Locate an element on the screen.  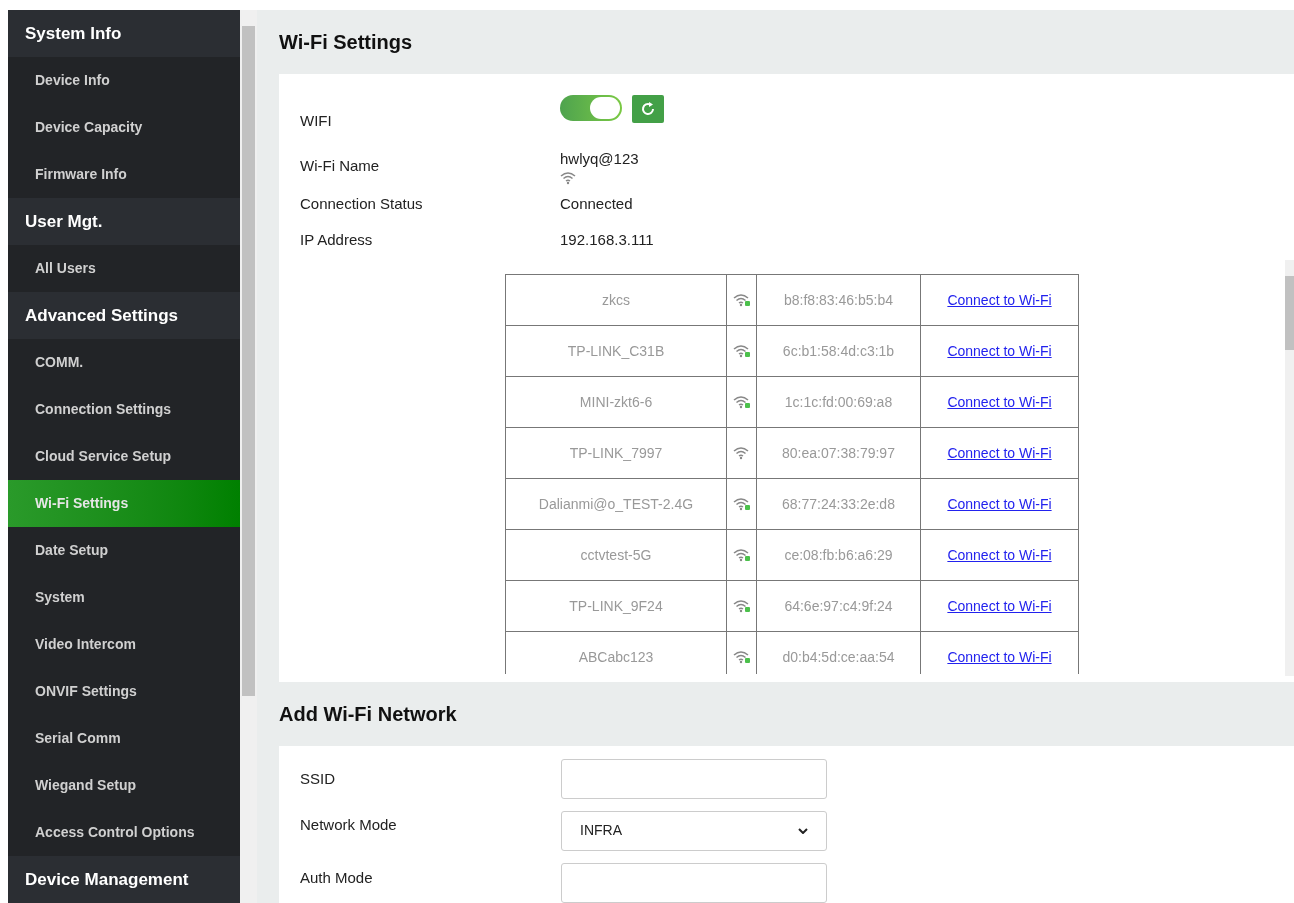
sidebar-item: ONVIF Settings is located at coordinates (124, 691).